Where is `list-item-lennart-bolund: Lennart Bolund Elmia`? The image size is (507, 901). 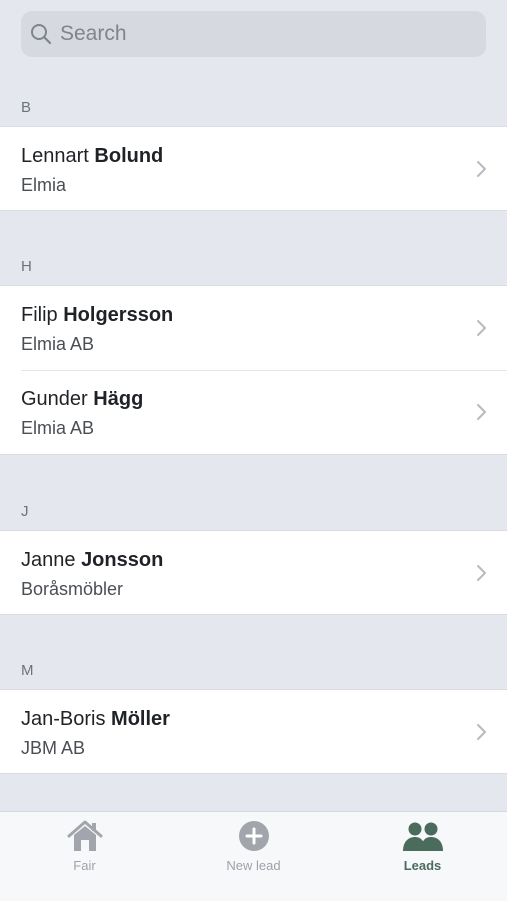
list-item-lennart-bolund: Lennart Bolund Elmia is located at coordinates (253, 168).